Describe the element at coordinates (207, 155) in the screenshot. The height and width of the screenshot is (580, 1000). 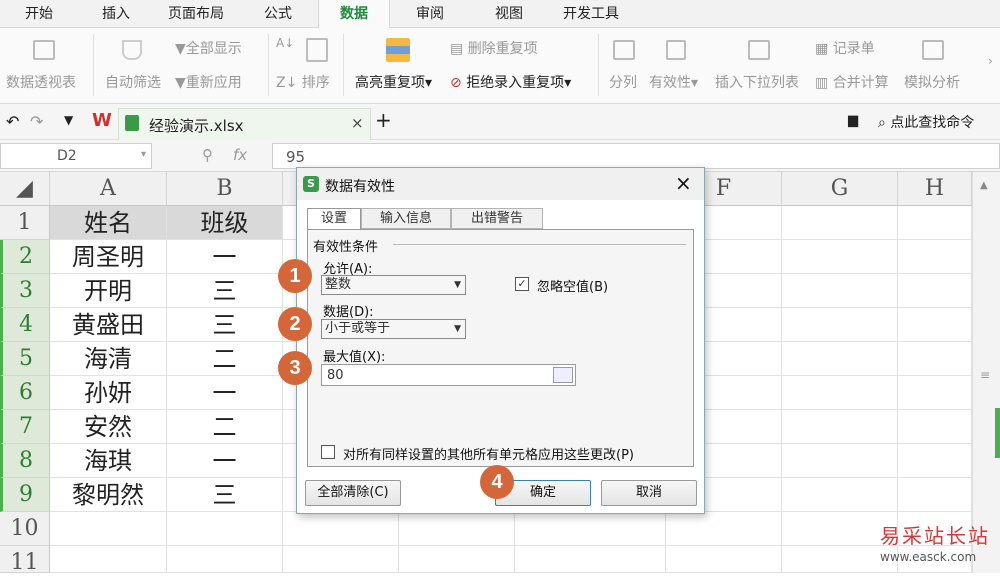
I see `zoom-search-icon: ⚲` at that location.